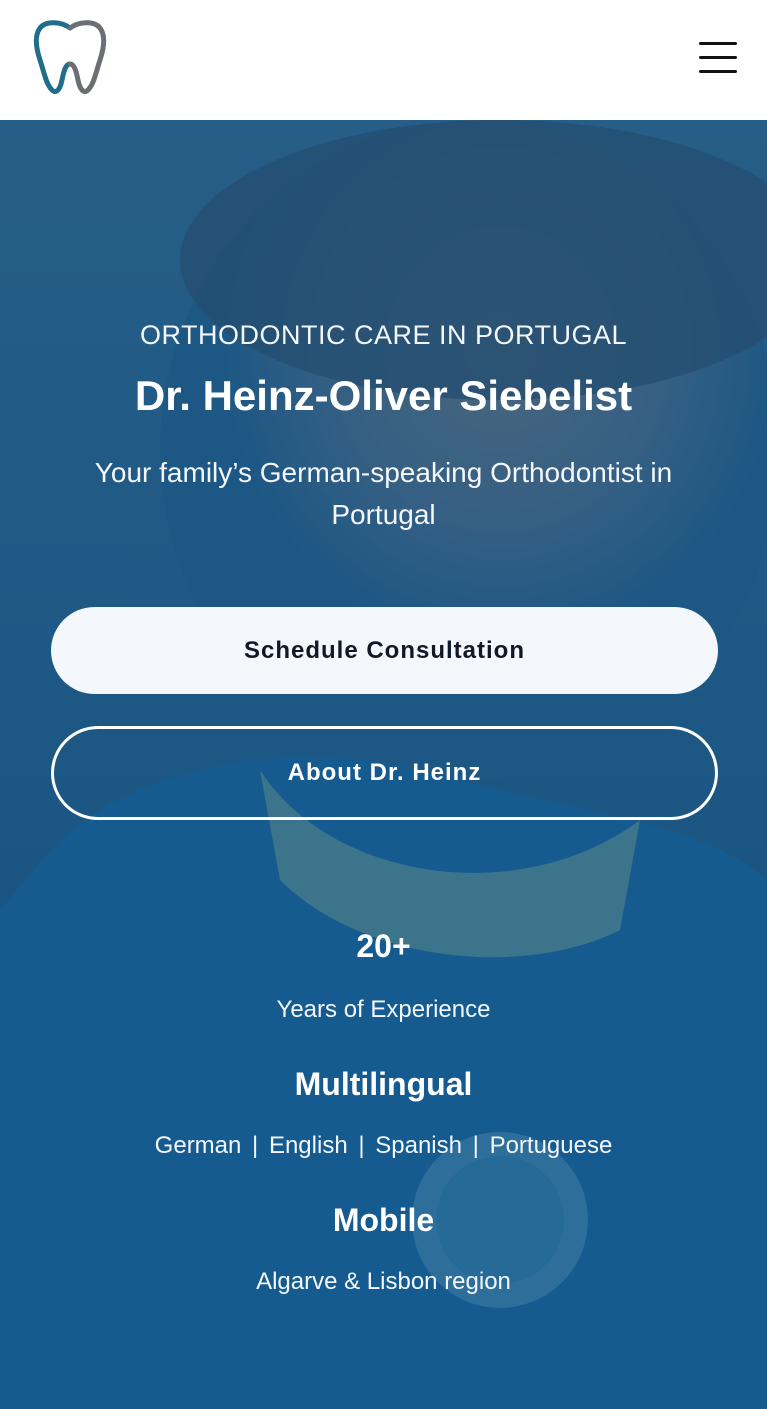 This screenshot has height=1409, width=767. What do you see at coordinates (384, 650) in the screenshot?
I see `schedule-consultation-button: Schedule Consultation` at bounding box center [384, 650].